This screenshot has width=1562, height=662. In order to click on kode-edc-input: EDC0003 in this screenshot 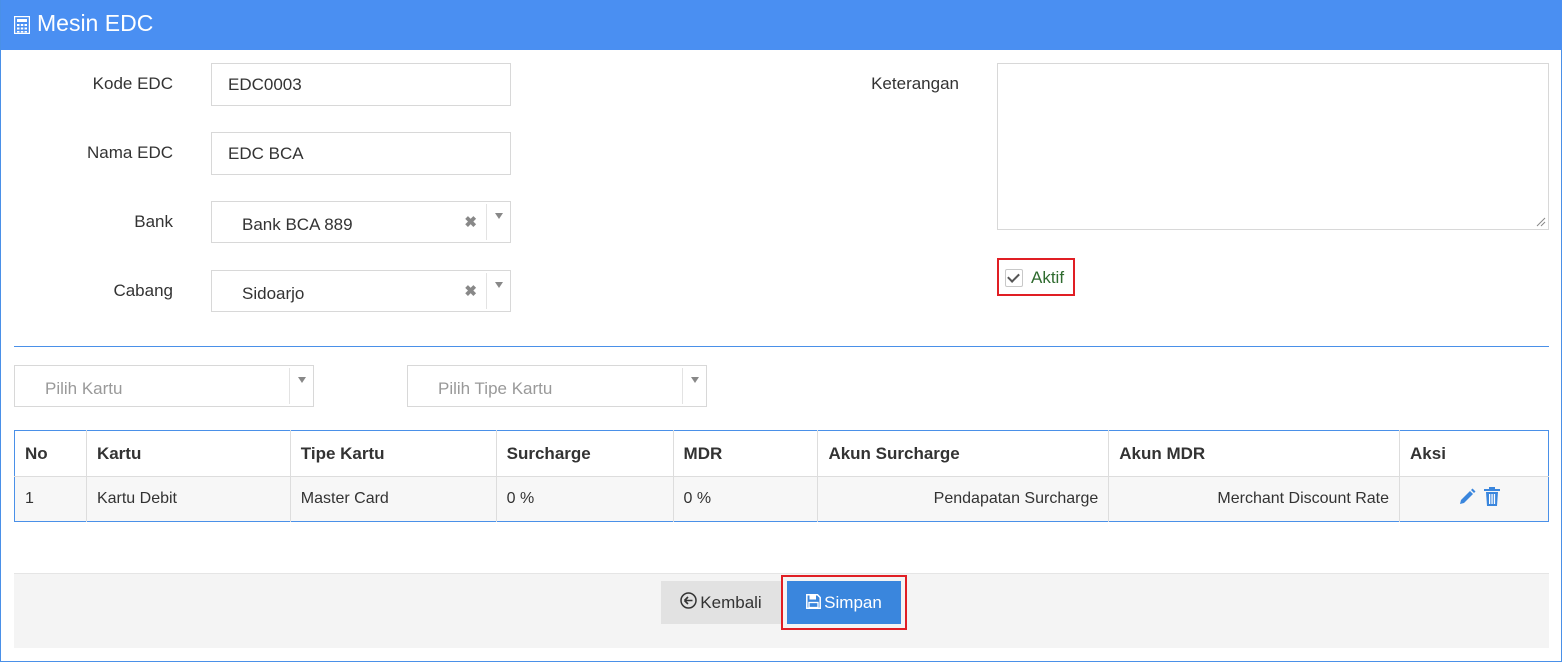, I will do `click(361, 84)`.